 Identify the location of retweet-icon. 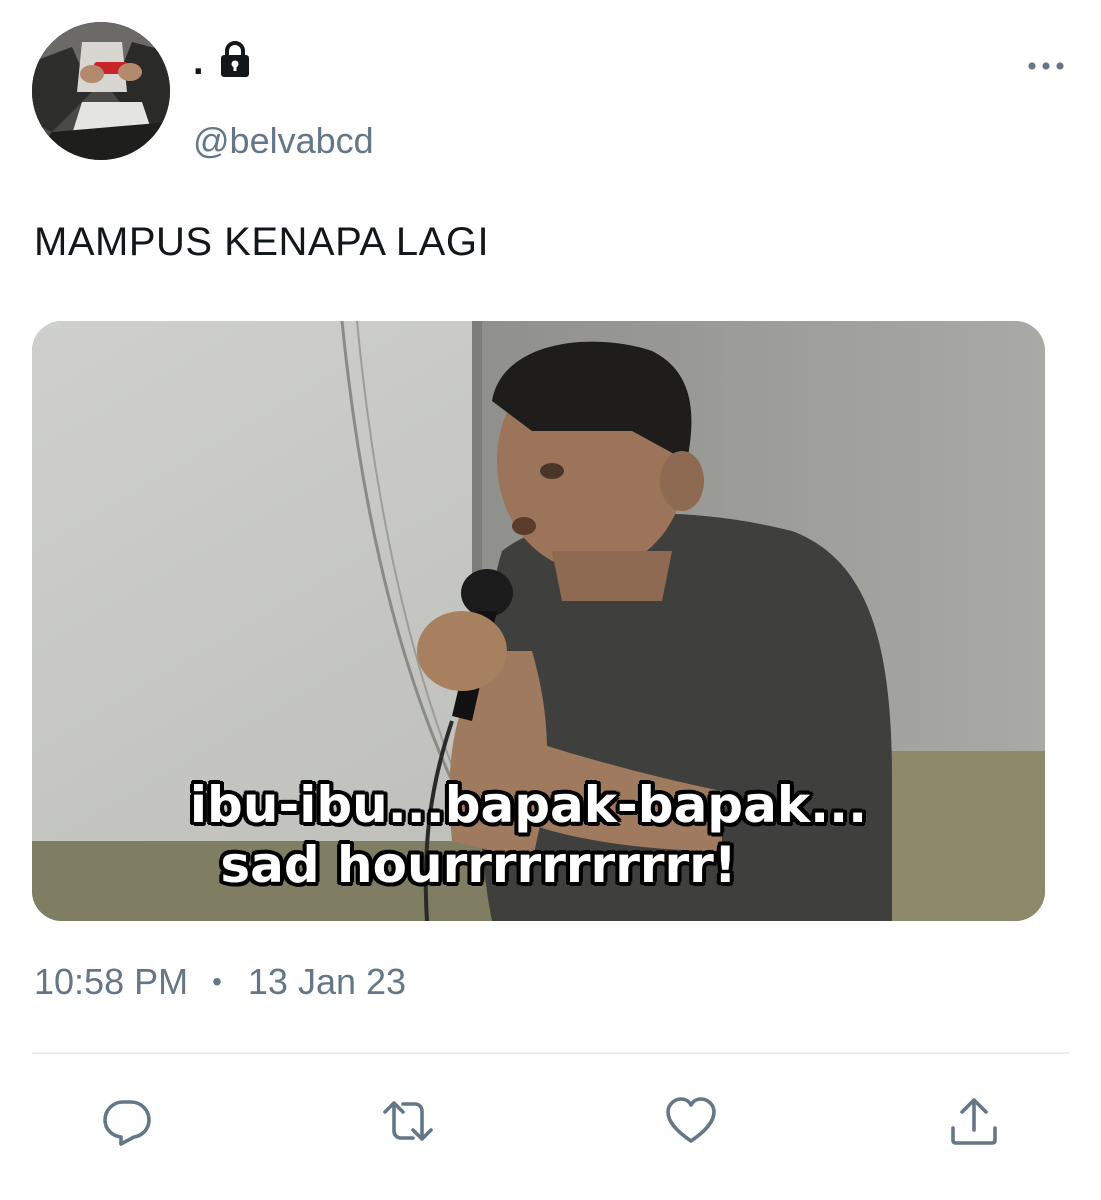
(408, 1121).